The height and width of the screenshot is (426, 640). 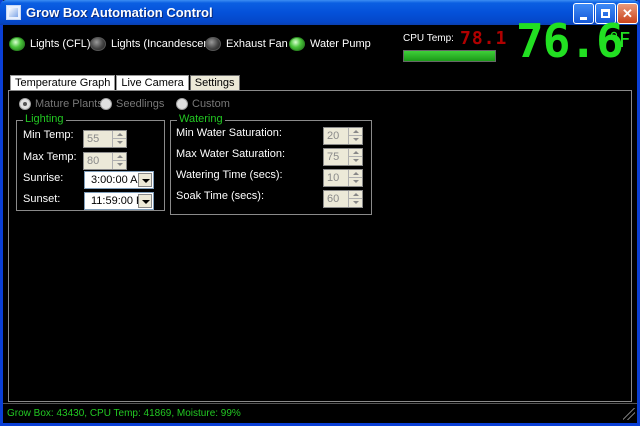 I want to click on radio-custom: Custom, so click(x=203, y=104).